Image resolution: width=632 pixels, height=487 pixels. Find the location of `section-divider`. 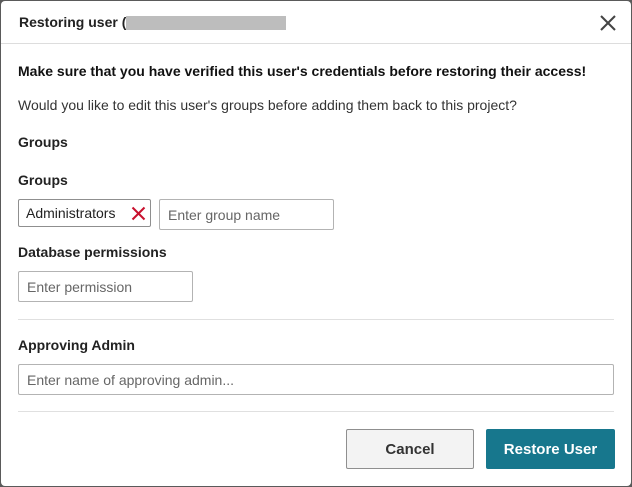

section-divider is located at coordinates (316, 319).